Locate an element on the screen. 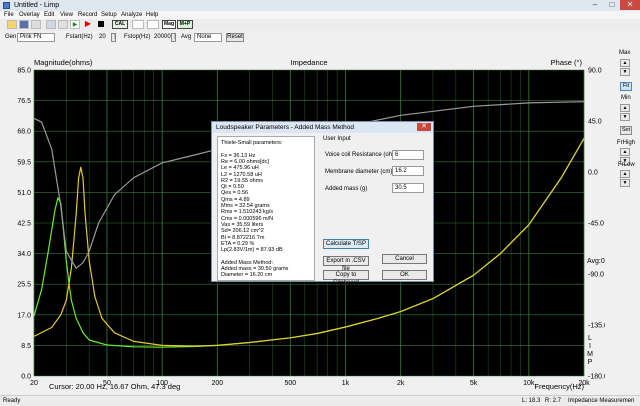 The height and width of the screenshot is (406, 640). ts-param-line: L2 = 1270.58 uH is located at coordinates (241, 174).